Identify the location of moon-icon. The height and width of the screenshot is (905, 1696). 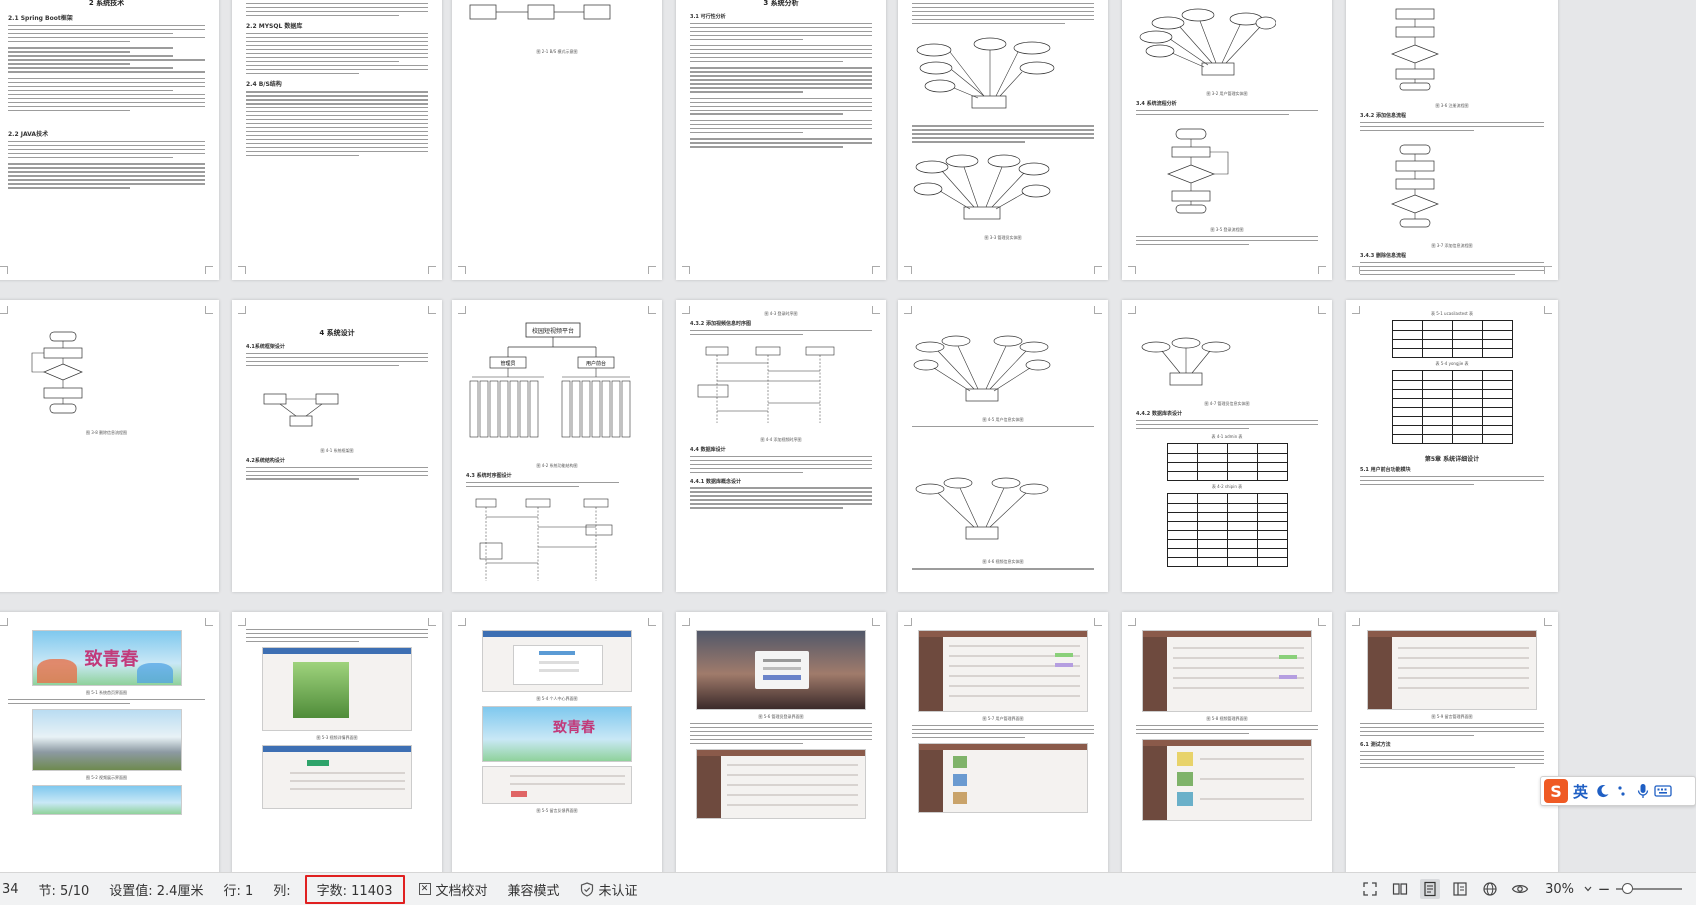
(1603, 791).